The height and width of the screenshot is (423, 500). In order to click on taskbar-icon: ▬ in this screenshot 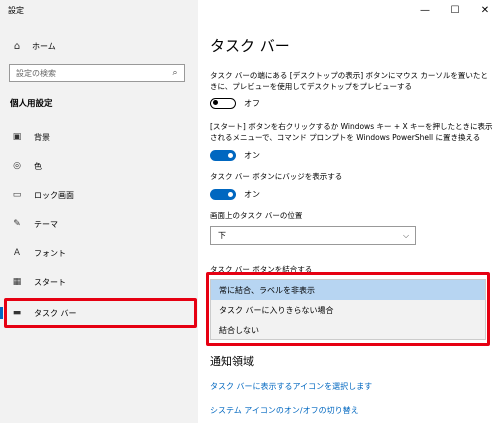, I will do `click(17, 313)`.